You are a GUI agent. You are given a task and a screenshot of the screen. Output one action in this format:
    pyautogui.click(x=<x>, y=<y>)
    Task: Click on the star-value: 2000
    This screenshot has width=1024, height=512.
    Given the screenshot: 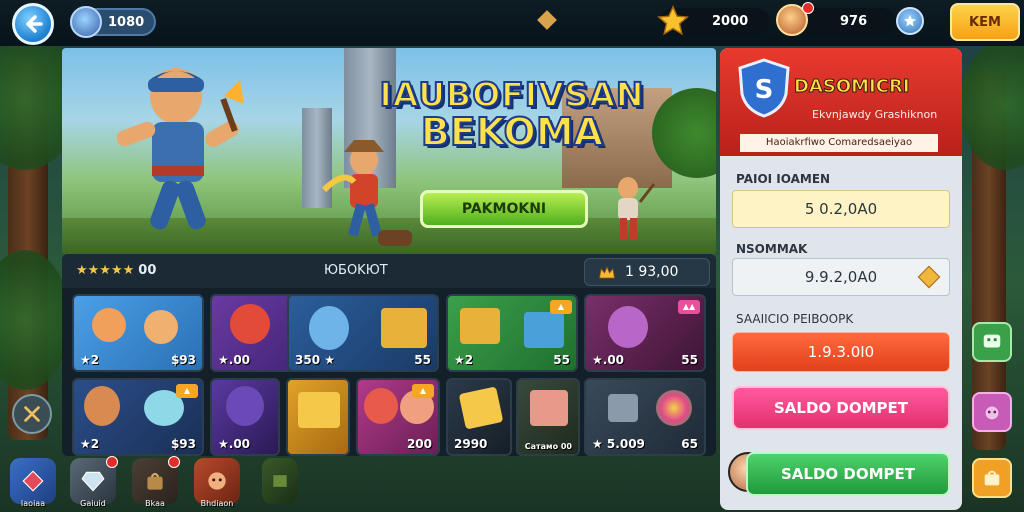 What is the action you would take?
    pyautogui.click(x=730, y=21)
    